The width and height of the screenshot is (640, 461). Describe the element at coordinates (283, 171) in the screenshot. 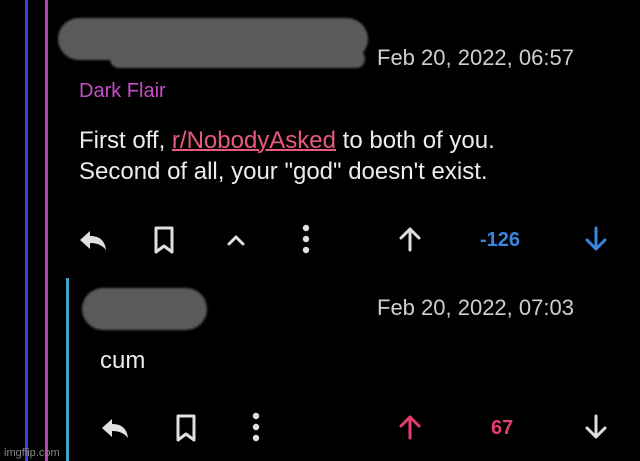

I see `comment-1-body-line2: Second of all, your "god" doesn't exist.` at that location.